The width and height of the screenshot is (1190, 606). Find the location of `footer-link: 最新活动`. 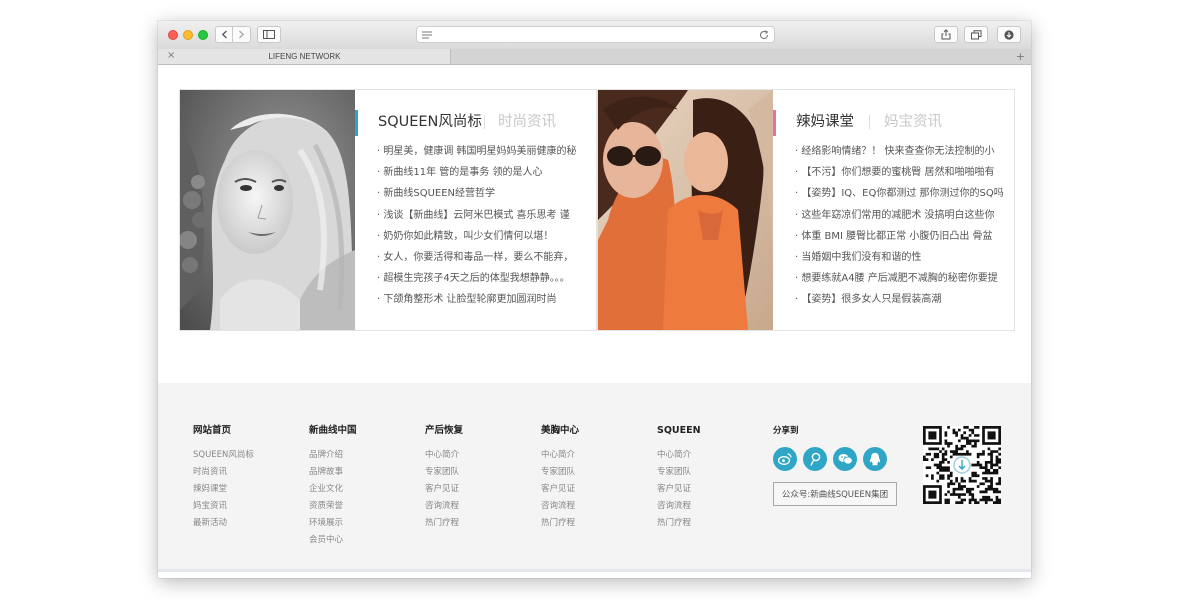

footer-link: 最新活动 is located at coordinates (223, 523).